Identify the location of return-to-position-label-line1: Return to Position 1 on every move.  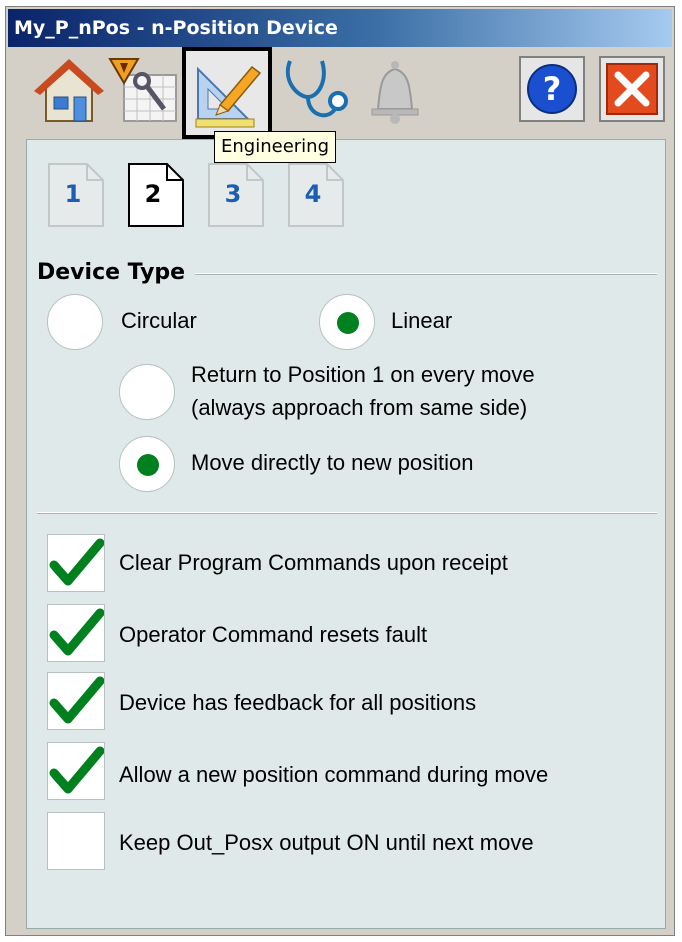
(363, 374).